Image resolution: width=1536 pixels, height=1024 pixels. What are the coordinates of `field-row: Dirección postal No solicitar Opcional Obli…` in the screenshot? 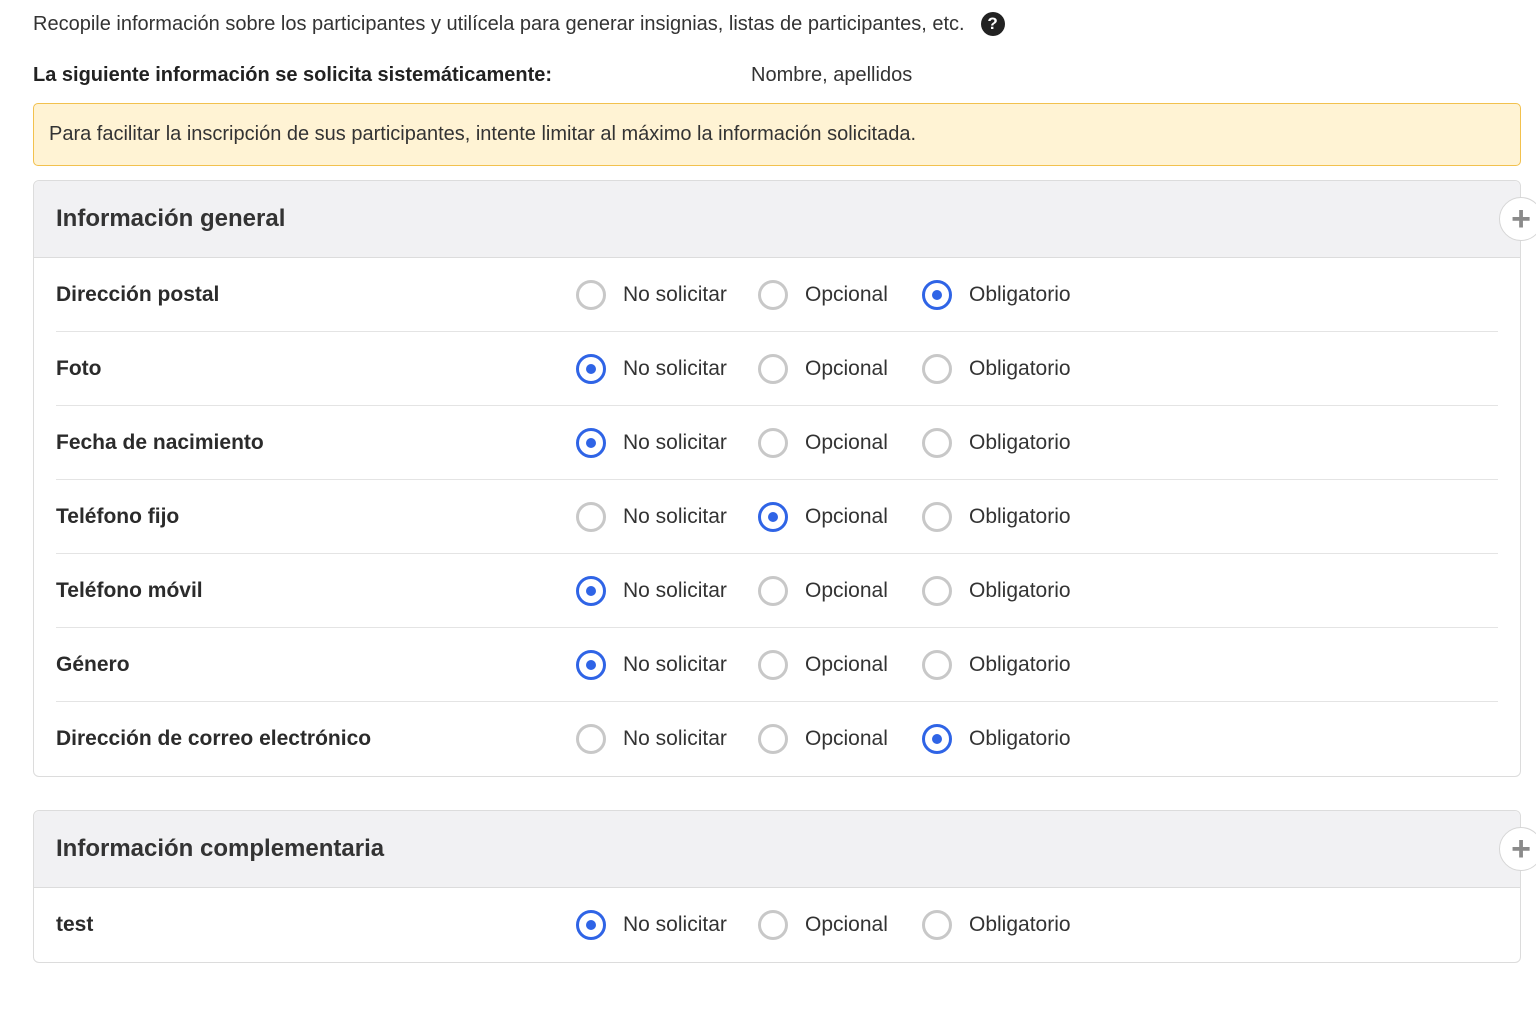 It's located at (777, 295).